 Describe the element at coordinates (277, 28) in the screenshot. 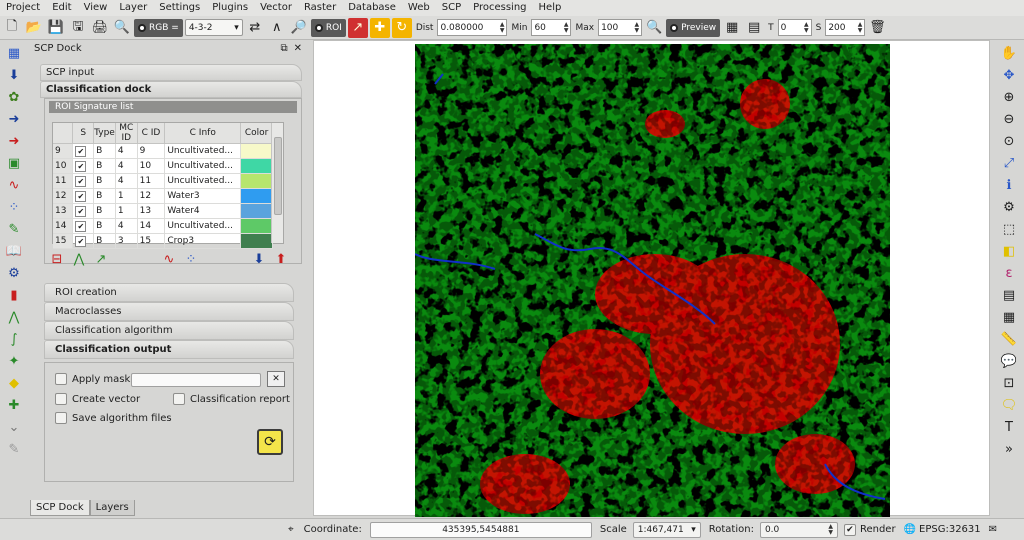

I see `spectral-plot-icon: ∧` at that location.